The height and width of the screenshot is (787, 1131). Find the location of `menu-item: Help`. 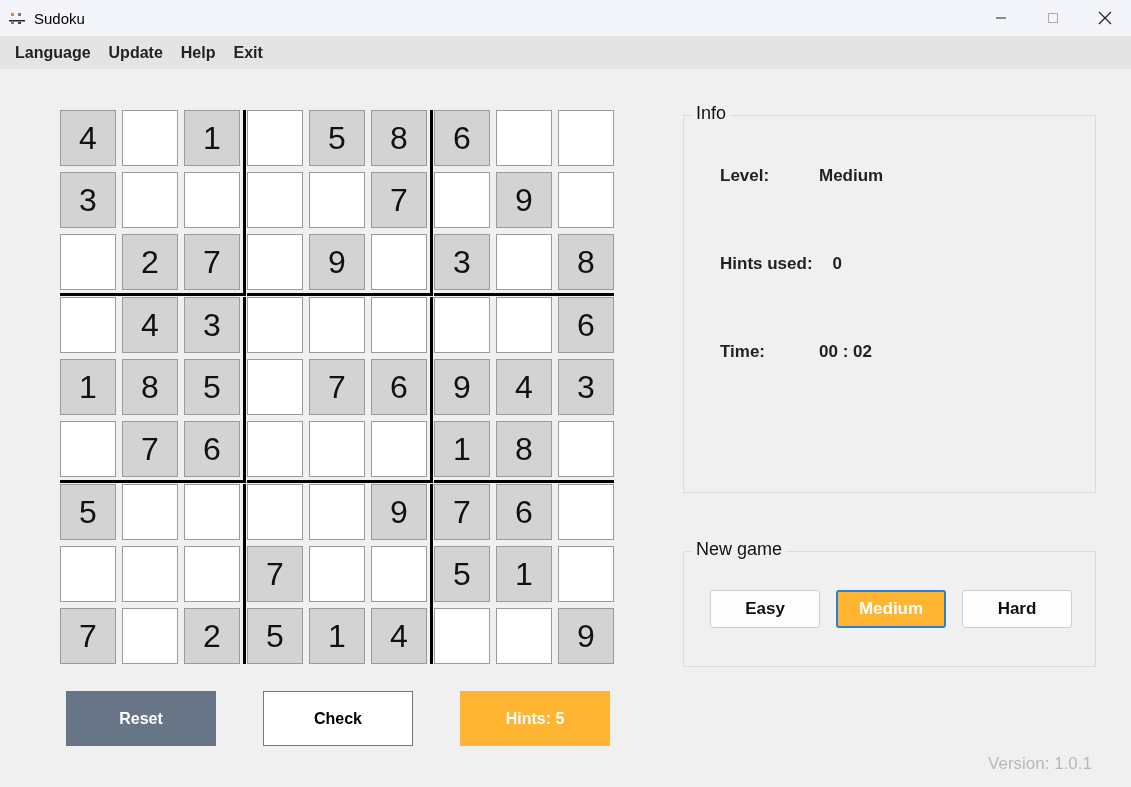

menu-item: Help is located at coordinates (198, 52).